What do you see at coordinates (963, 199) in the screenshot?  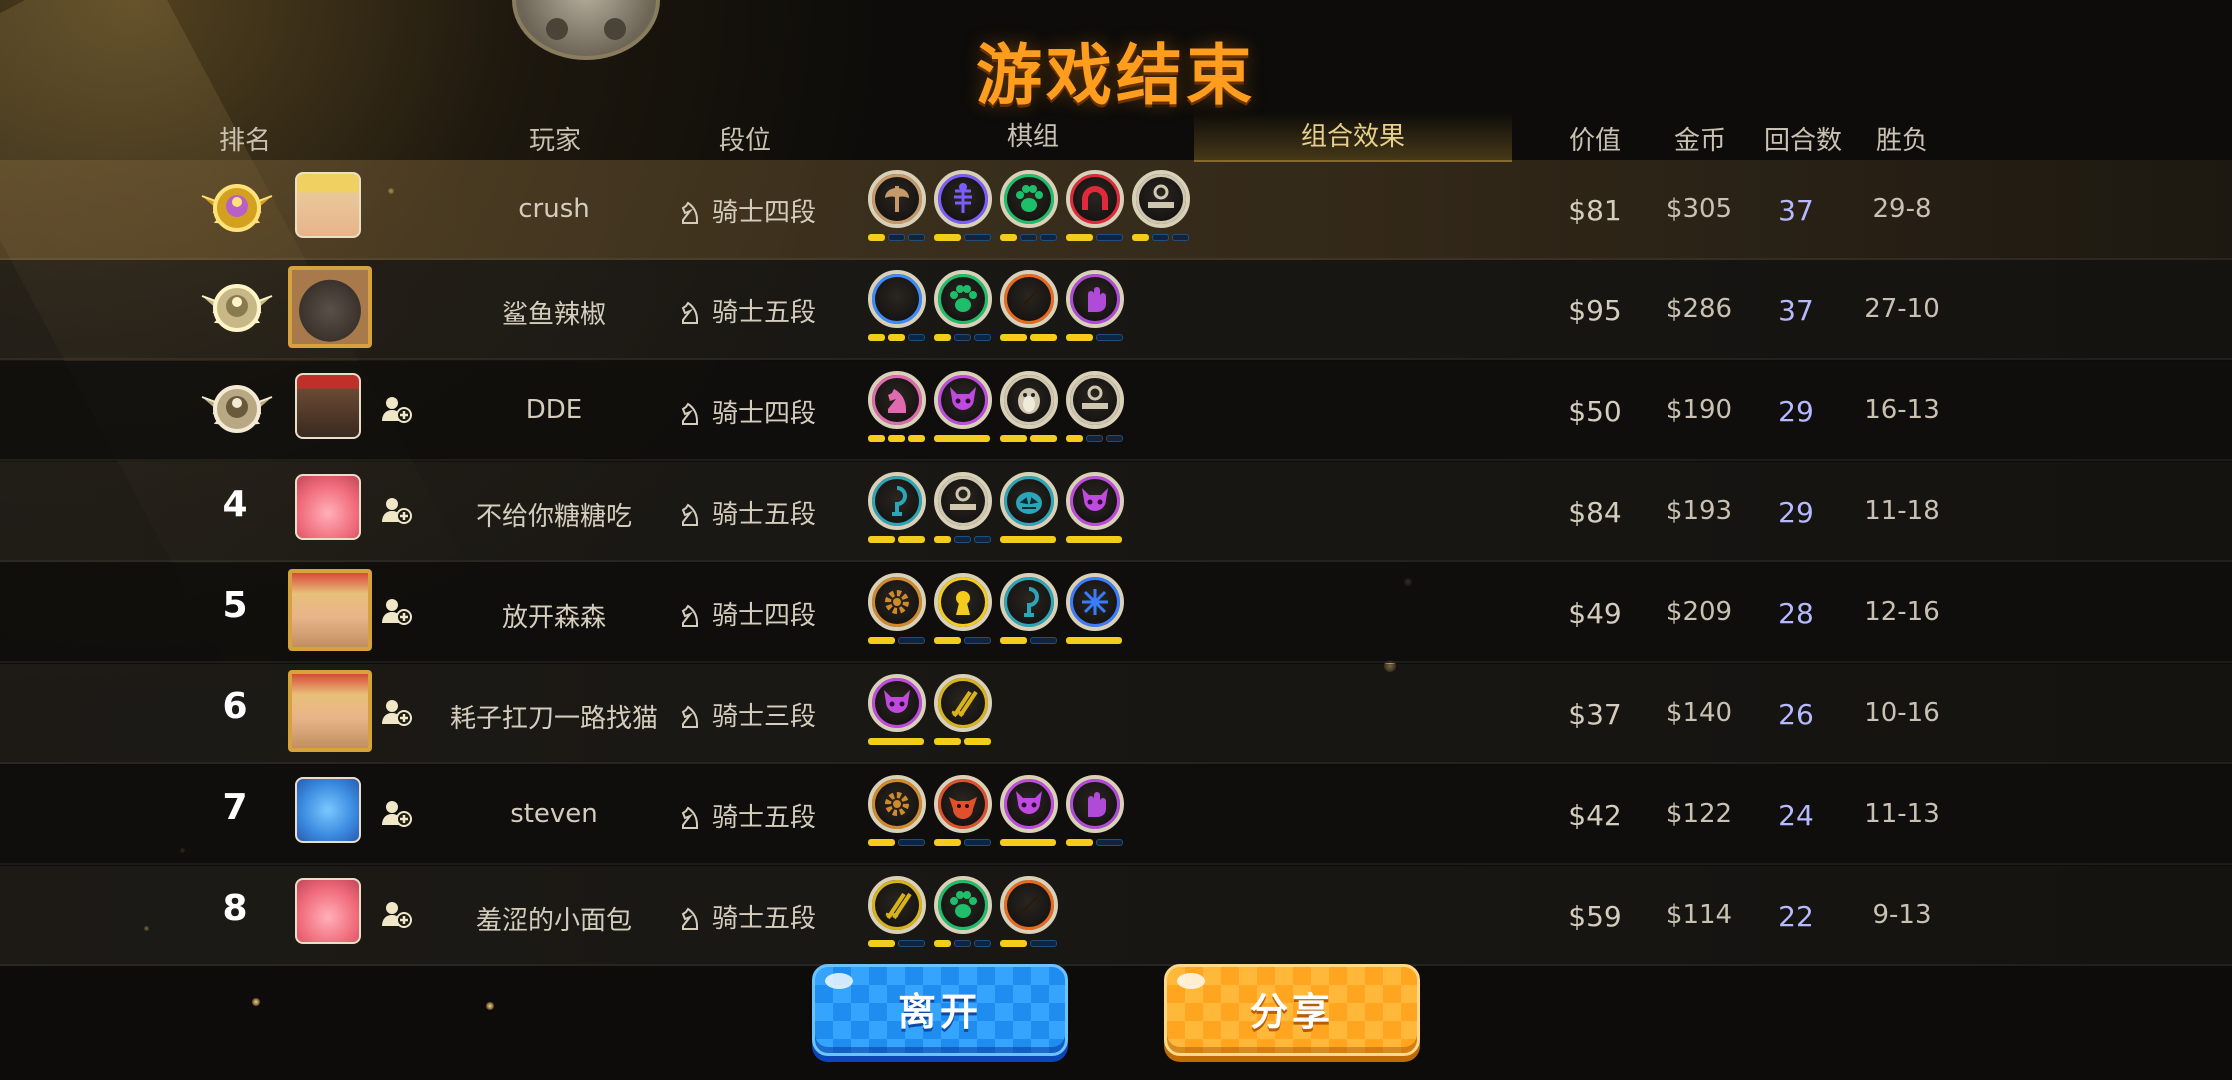 I see `fishbone-icon` at bounding box center [963, 199].